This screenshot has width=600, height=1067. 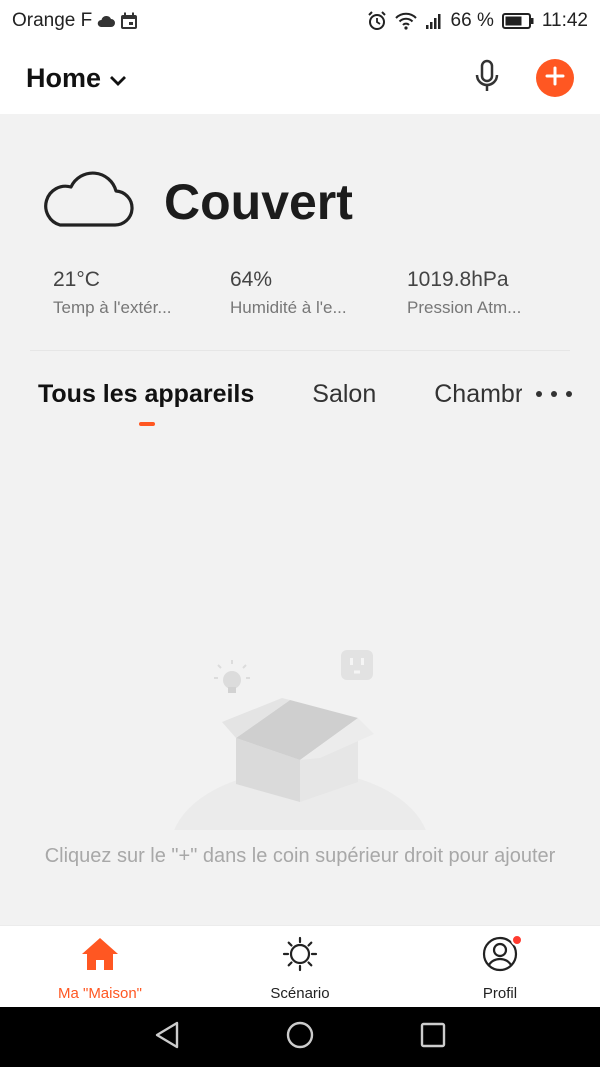 I want to click on home-circle-icon, so click(x=300, y=1037).